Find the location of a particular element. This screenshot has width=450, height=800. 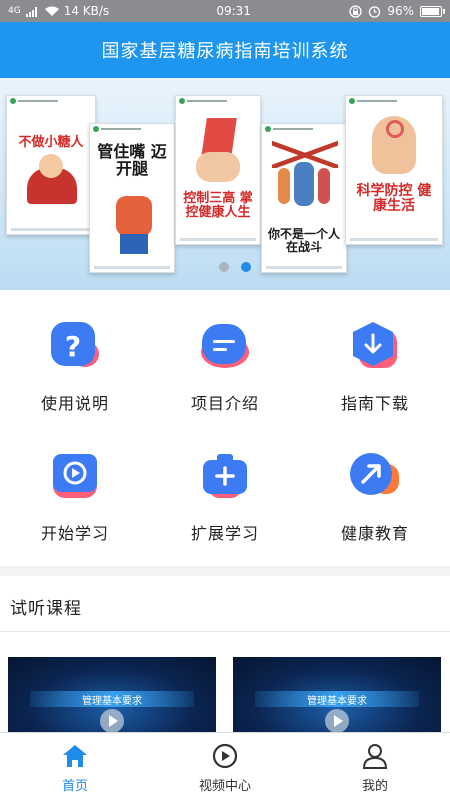

menu-item-health-education: 健康教育 is located at coordinates (375, 481).